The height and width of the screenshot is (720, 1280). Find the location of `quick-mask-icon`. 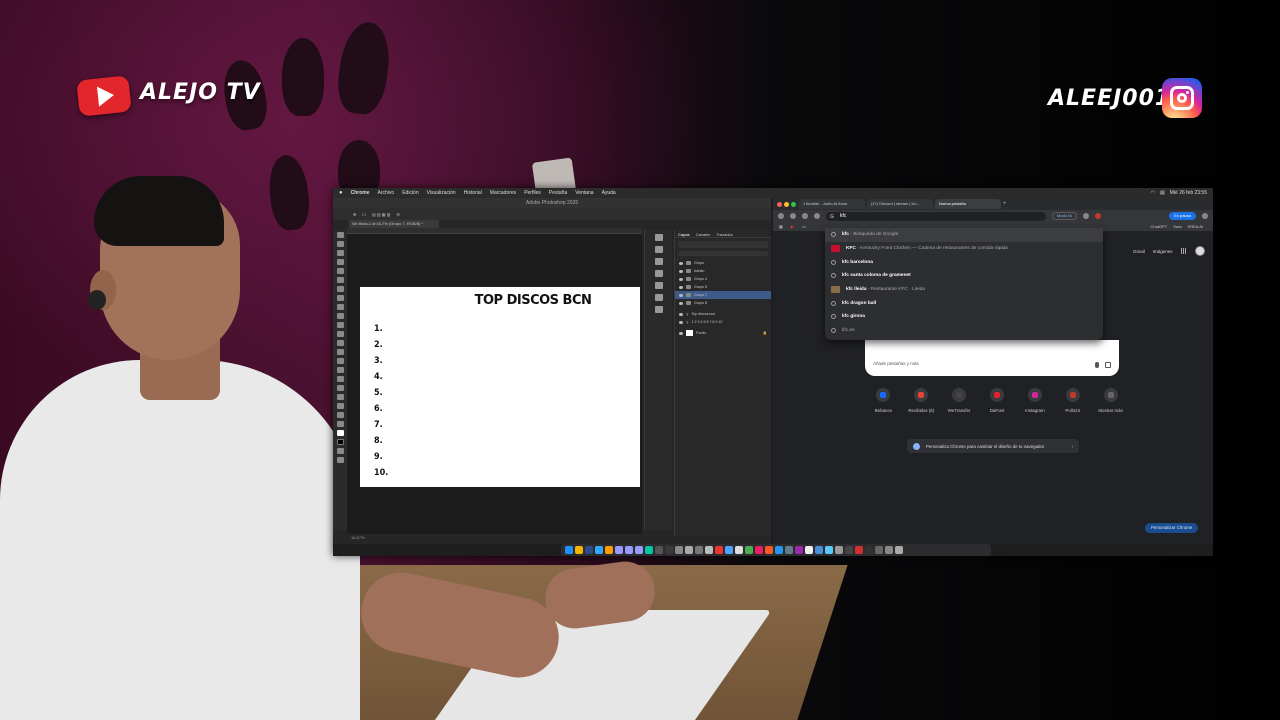

quick-mask-icon is located at coordinates (340, 451).